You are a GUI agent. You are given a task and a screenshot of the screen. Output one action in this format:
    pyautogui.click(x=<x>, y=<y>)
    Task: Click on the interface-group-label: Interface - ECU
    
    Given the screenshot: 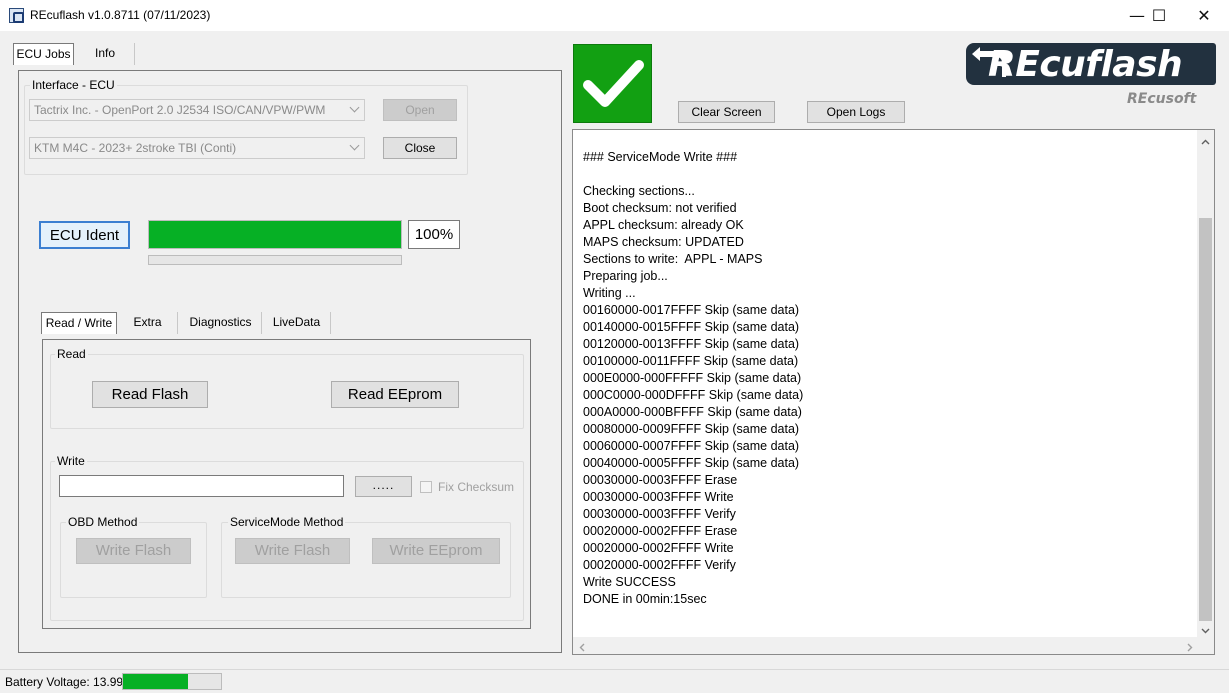 What is the action you would take?
    pyautogui.click(x=73, y=85)
    